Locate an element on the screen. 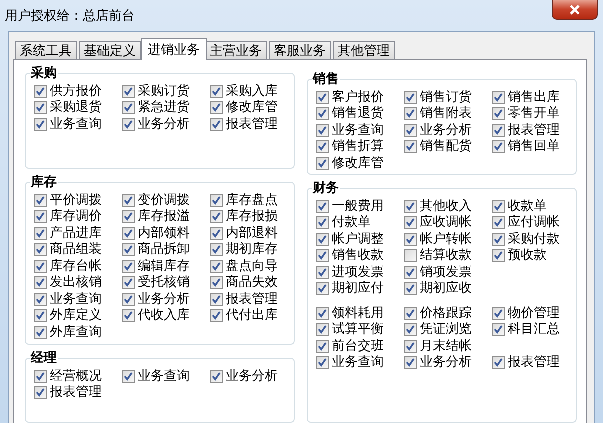 Image resolution: width=603 pixels, height=423 pixels. checkbox-label: 应付调帐 is located at coordinates (534, 222).